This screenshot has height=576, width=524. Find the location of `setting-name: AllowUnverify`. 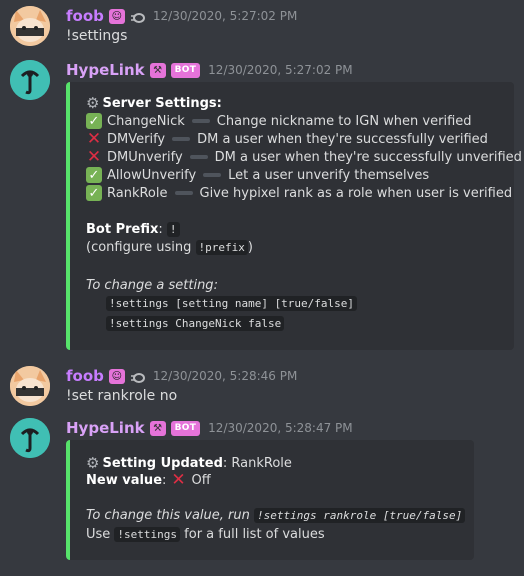

setting-name: AllowUnverify is located at coordinates (152, 175).